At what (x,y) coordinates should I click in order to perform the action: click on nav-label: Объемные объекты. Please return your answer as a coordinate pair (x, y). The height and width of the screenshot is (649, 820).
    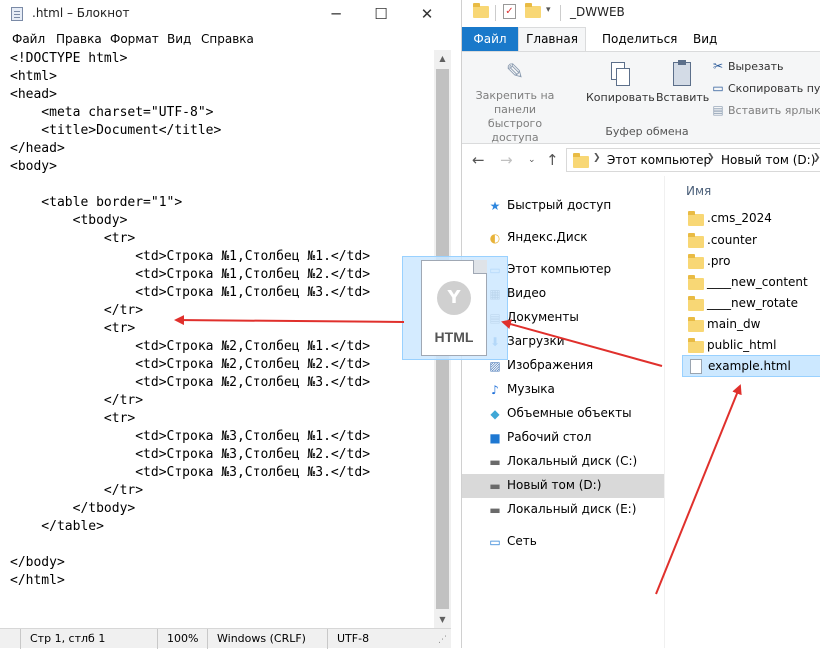
    Looking at the image, I should click on (569, 413).